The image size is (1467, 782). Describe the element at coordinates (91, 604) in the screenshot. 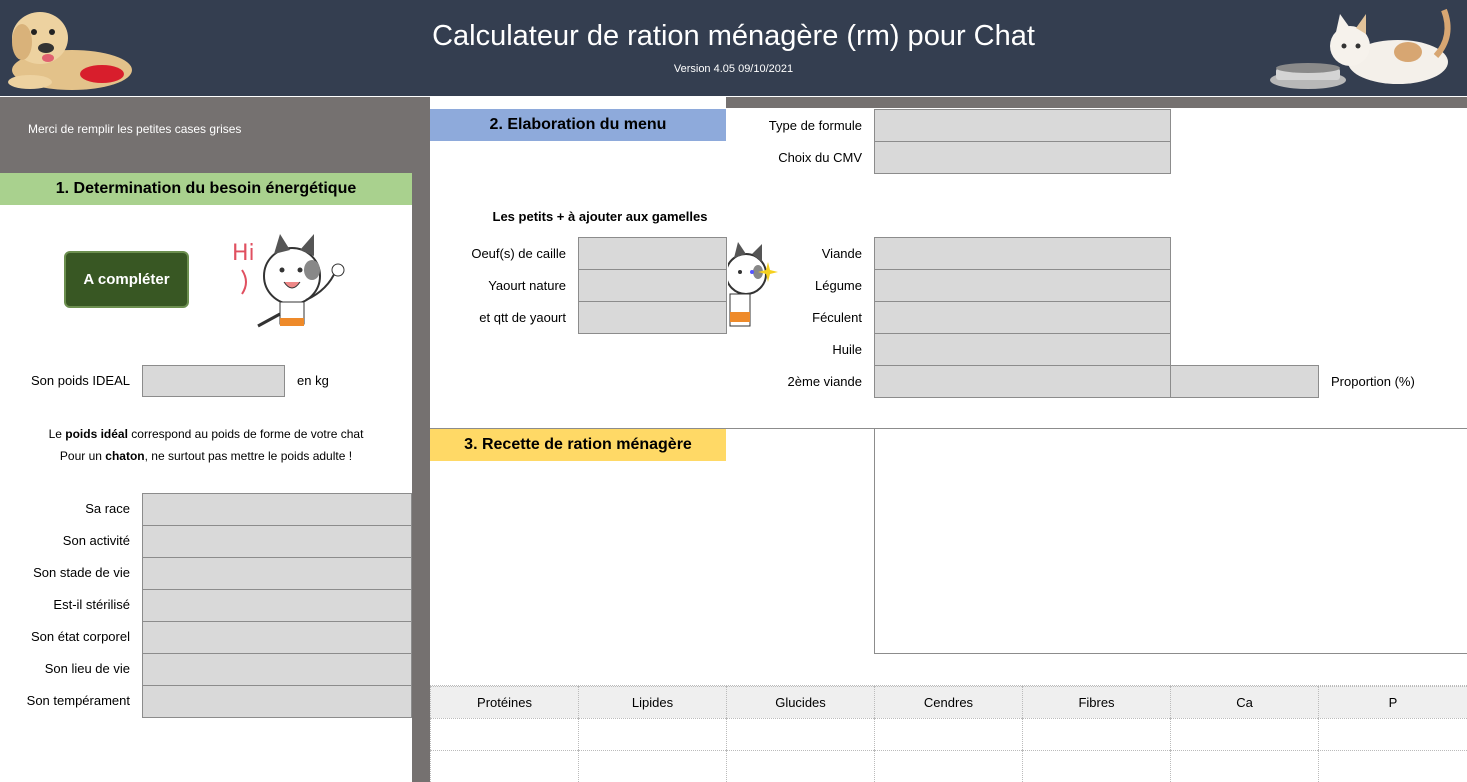

I see `sterilized-label: Est-il stérilisé` at that location.